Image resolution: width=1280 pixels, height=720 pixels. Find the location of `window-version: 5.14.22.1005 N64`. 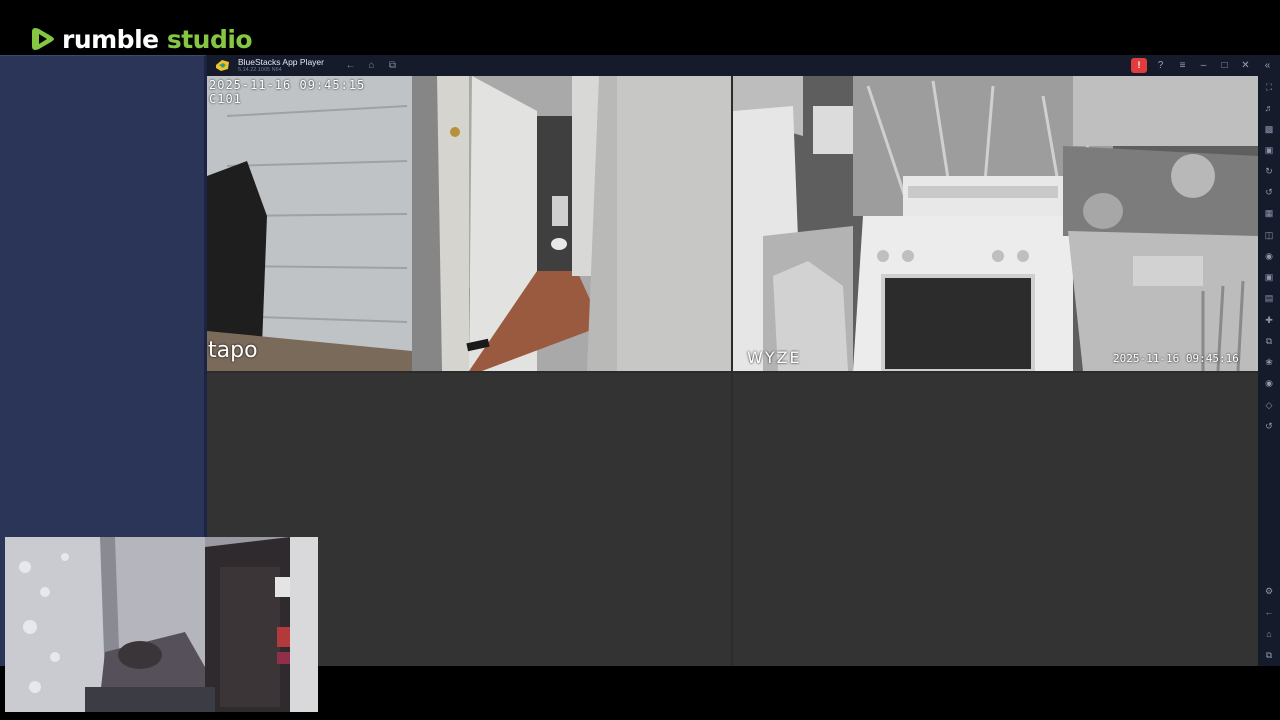

window-version: 5.14.22.1005 N64 is located at coordinates (260, 70).